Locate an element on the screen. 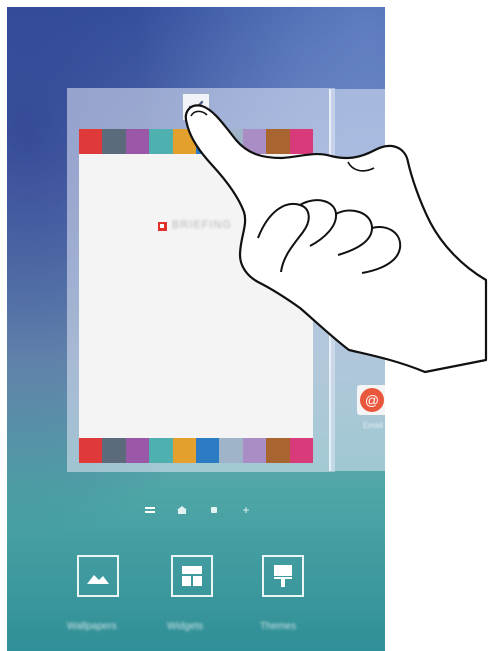  briefing-label: BRIEFING is located at coordinates (202, 225).